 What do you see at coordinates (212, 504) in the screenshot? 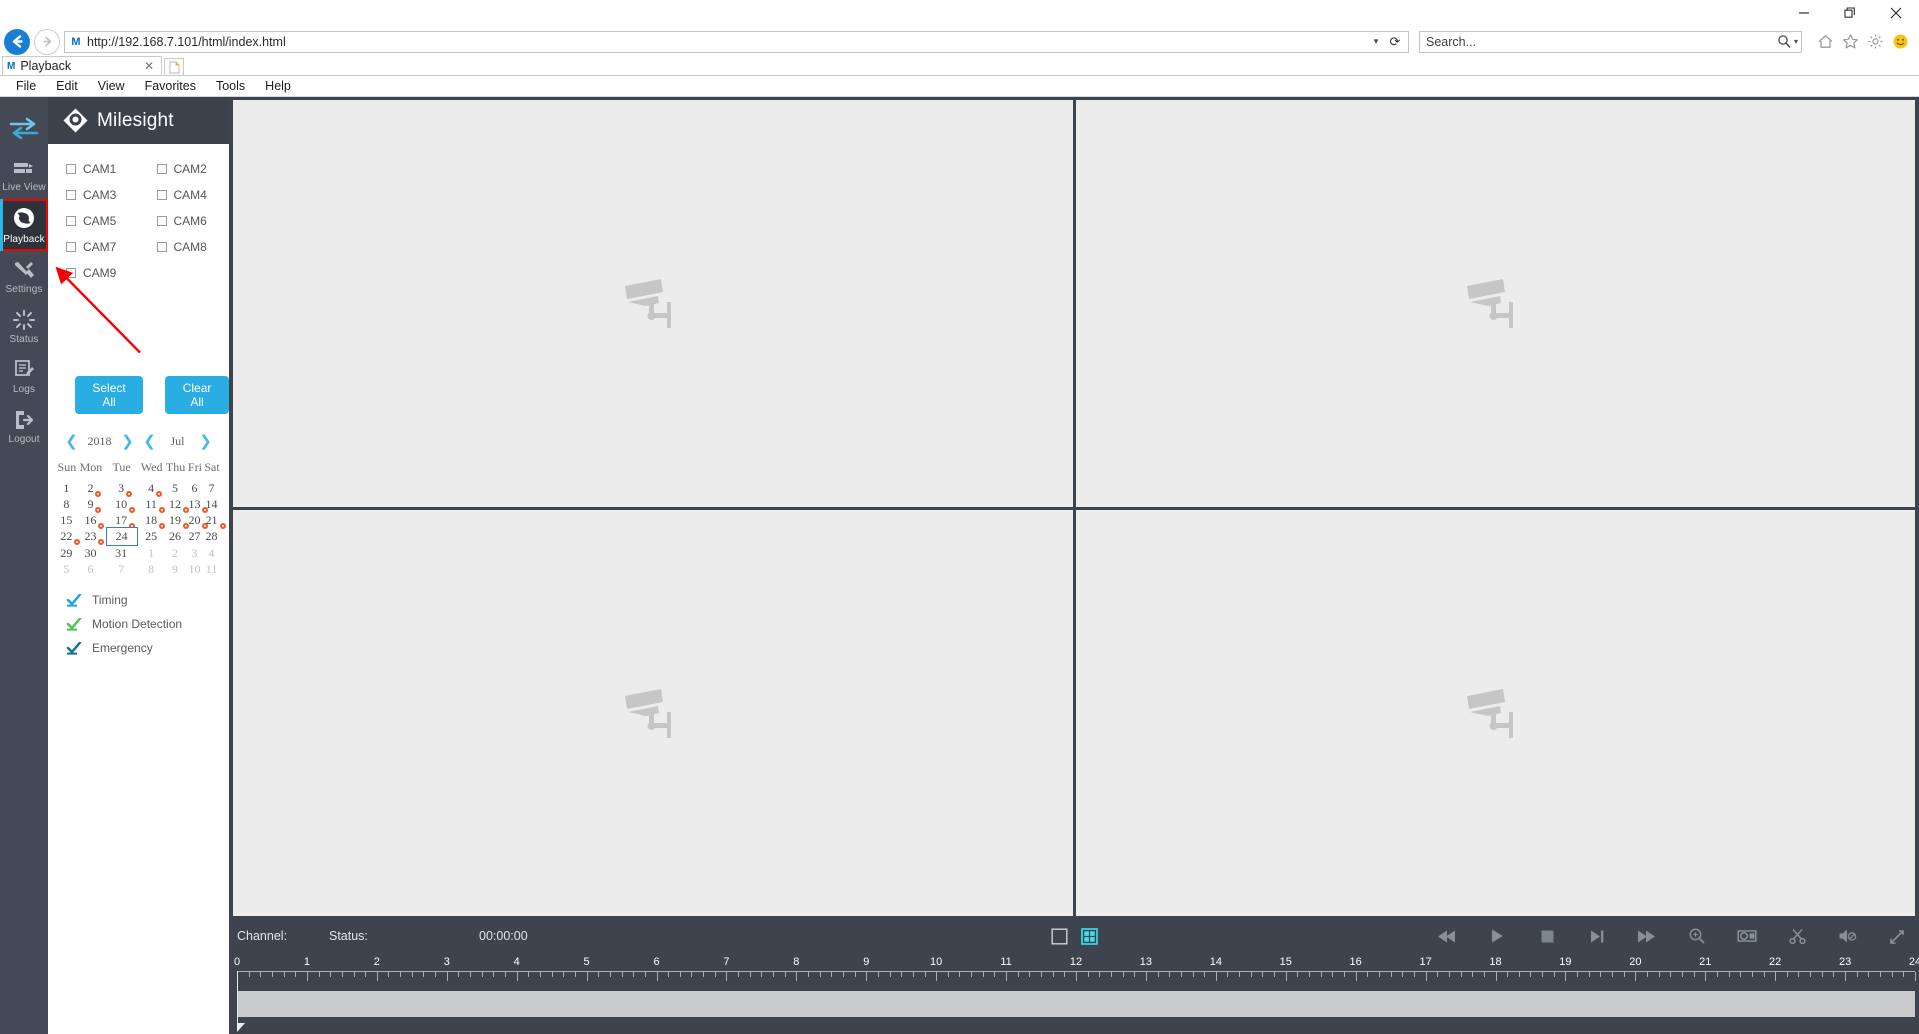
I see `calendar-day: 14` at bounding box center [212, 504].